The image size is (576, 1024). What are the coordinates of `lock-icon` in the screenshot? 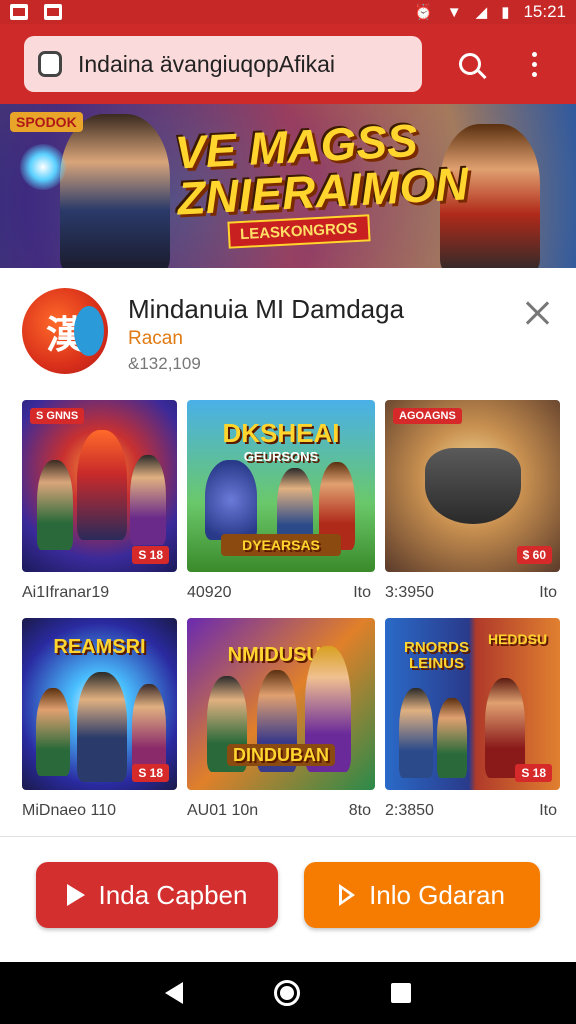 It's located at (50, 64).